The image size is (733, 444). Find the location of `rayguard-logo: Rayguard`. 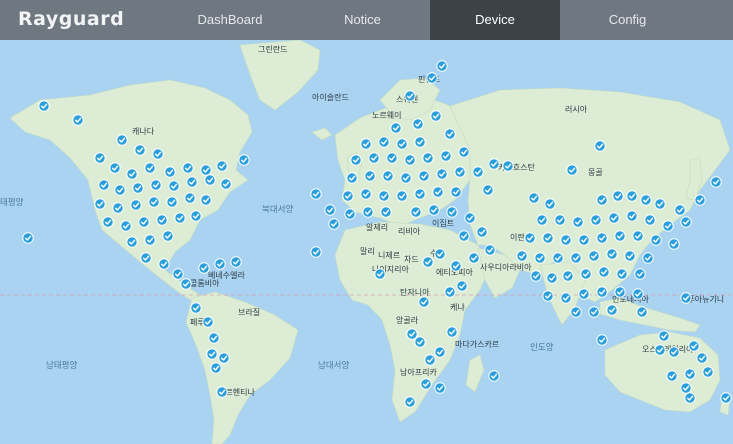

rayguard-logo: Rayguard is located at coordinates (71, 19).